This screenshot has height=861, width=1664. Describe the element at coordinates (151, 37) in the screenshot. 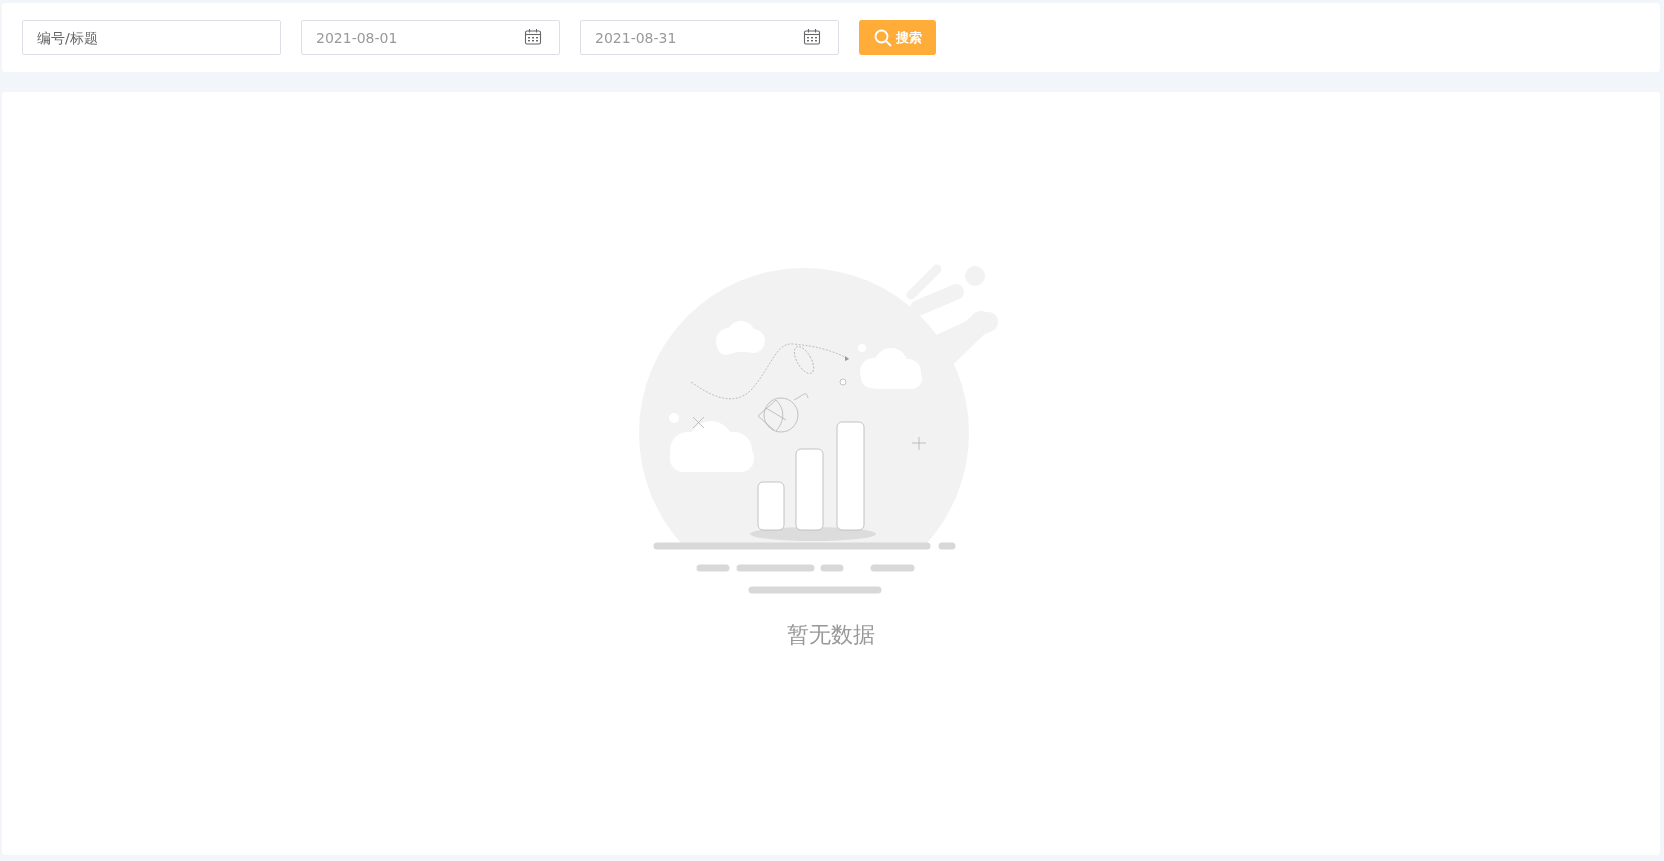

I see `search-field: 编号/标题` at that location.